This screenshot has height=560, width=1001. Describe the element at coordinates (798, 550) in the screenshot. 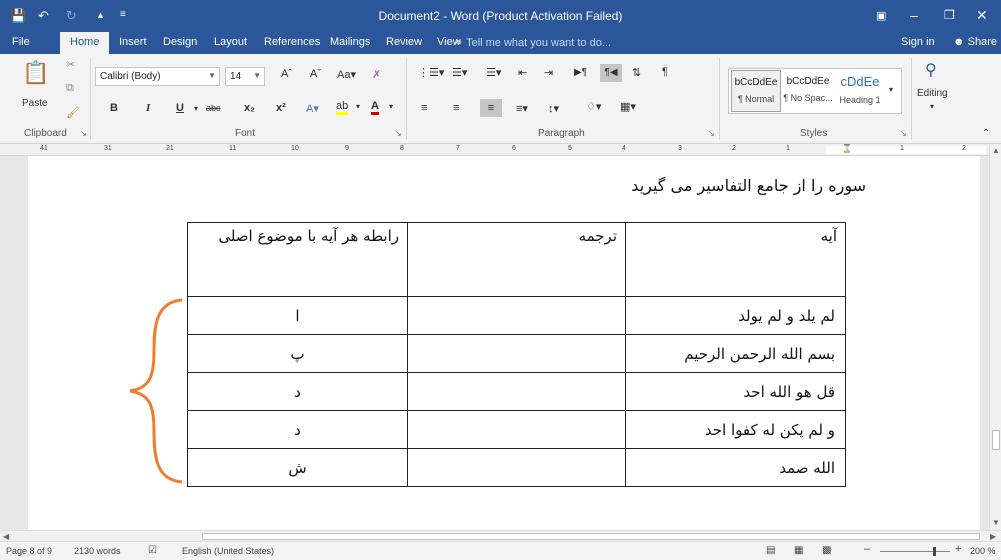

I see `print-layout-icon: ▦` at that location.